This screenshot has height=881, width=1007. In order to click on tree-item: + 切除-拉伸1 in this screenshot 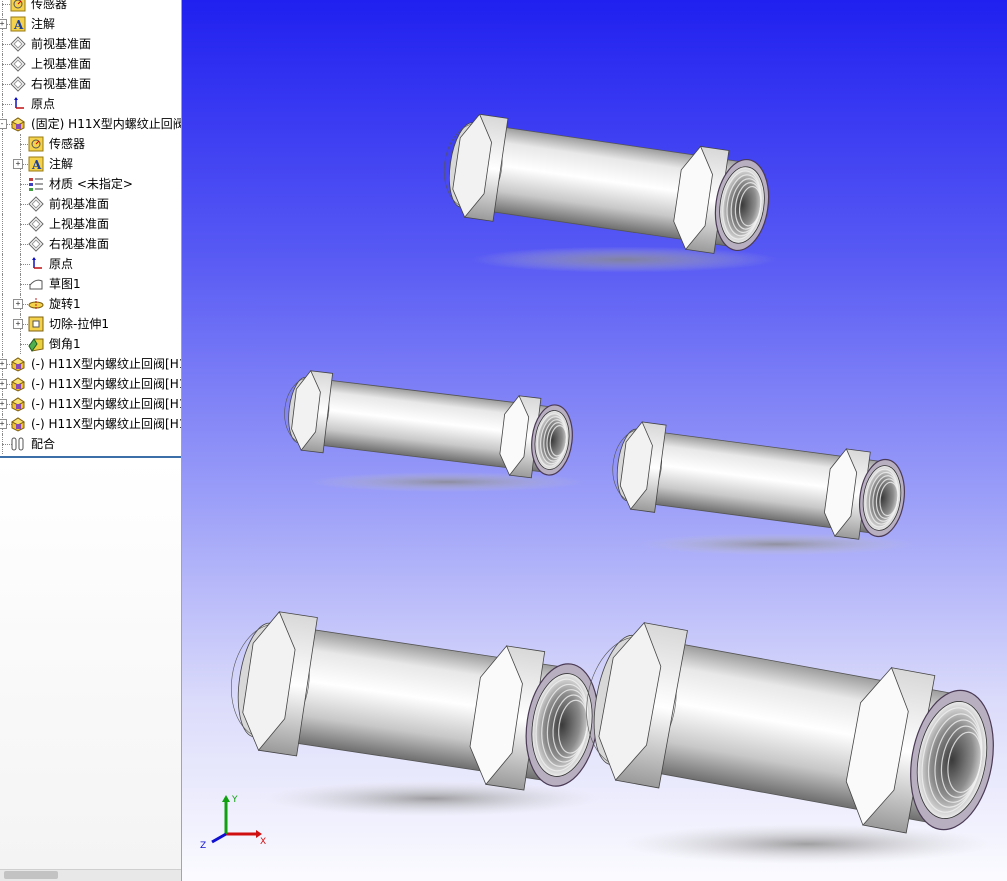, I will do `click(90, 324)`.